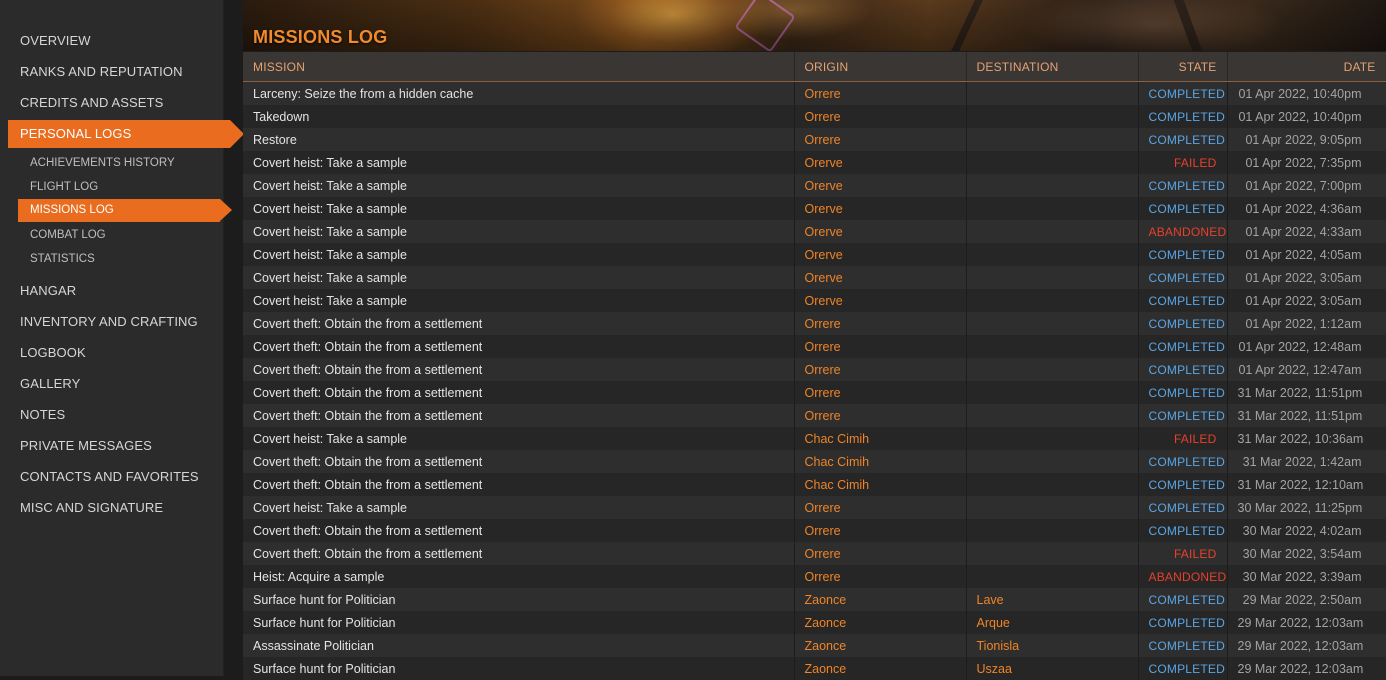 The width and height of the screenshot is (1386, 680). Describe the element at coordinates (111, 507) in the screenshot. I see `sidebar-item-misc-and-signature: MISC AND SIGNATURE` at that location.